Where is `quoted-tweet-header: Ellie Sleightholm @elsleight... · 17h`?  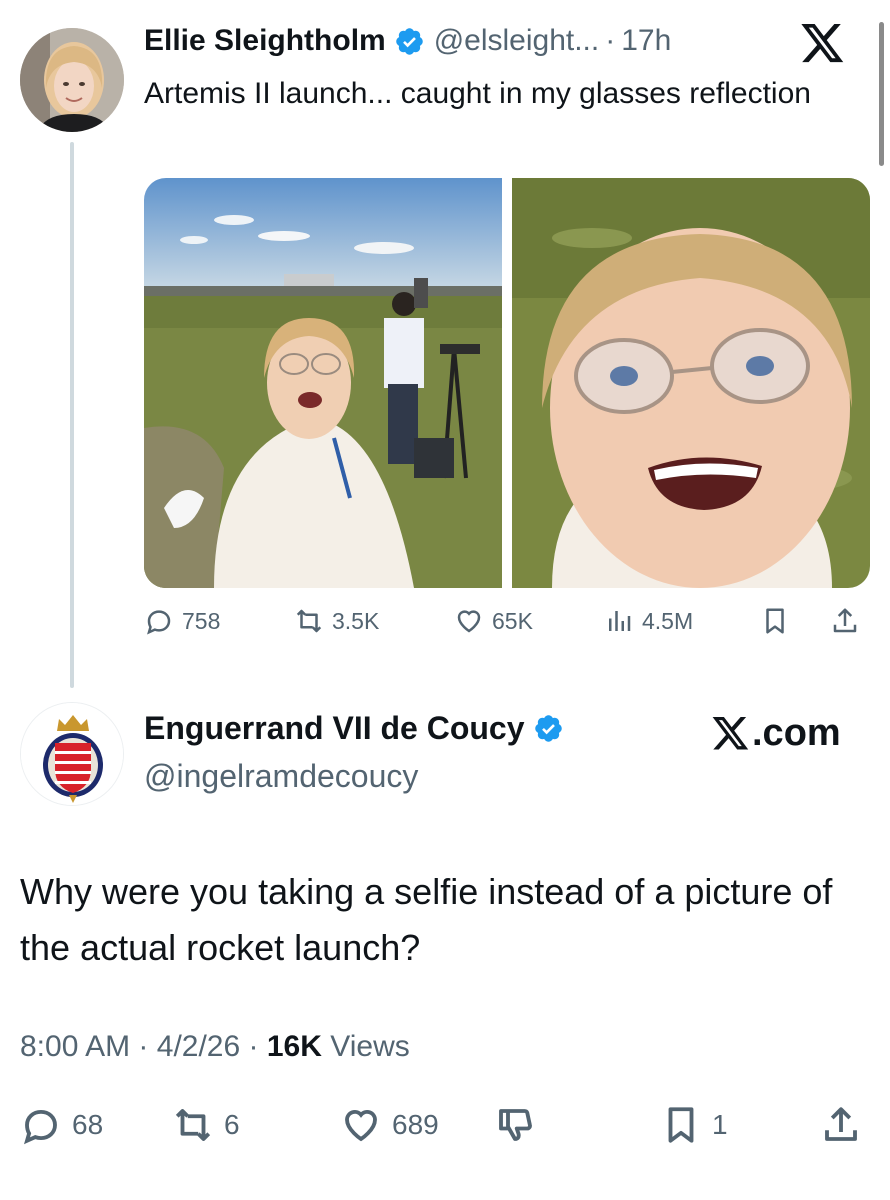 quoted-tweet-header: Ellie Sleightholm @elsleight... · 17h is located at coordinates (407, 41).